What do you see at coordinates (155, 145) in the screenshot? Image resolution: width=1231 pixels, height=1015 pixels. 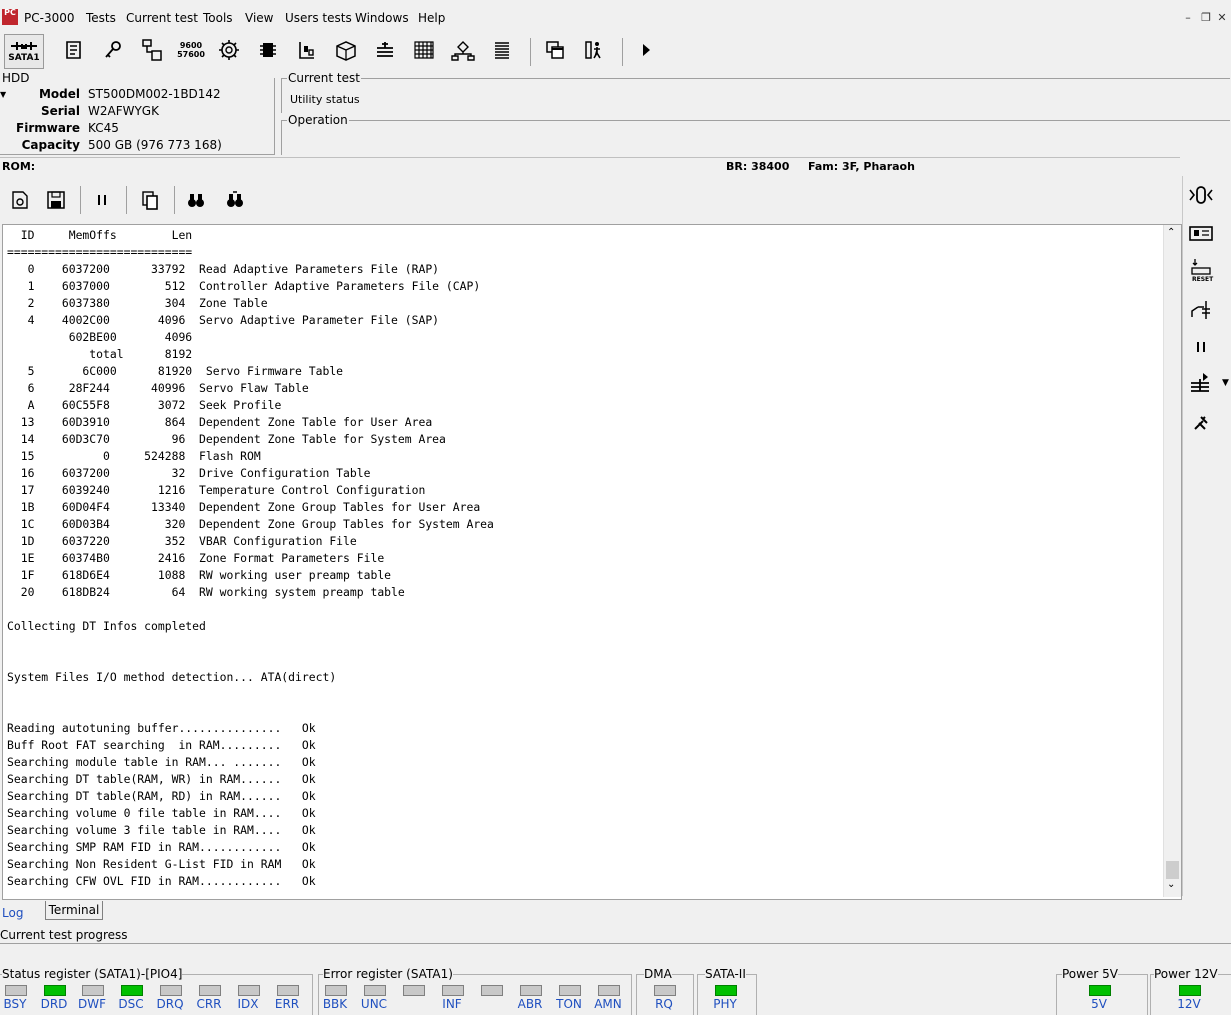 I see `capacity-value: 500 GB (976 773 168)` at bounding box center [155, 145].